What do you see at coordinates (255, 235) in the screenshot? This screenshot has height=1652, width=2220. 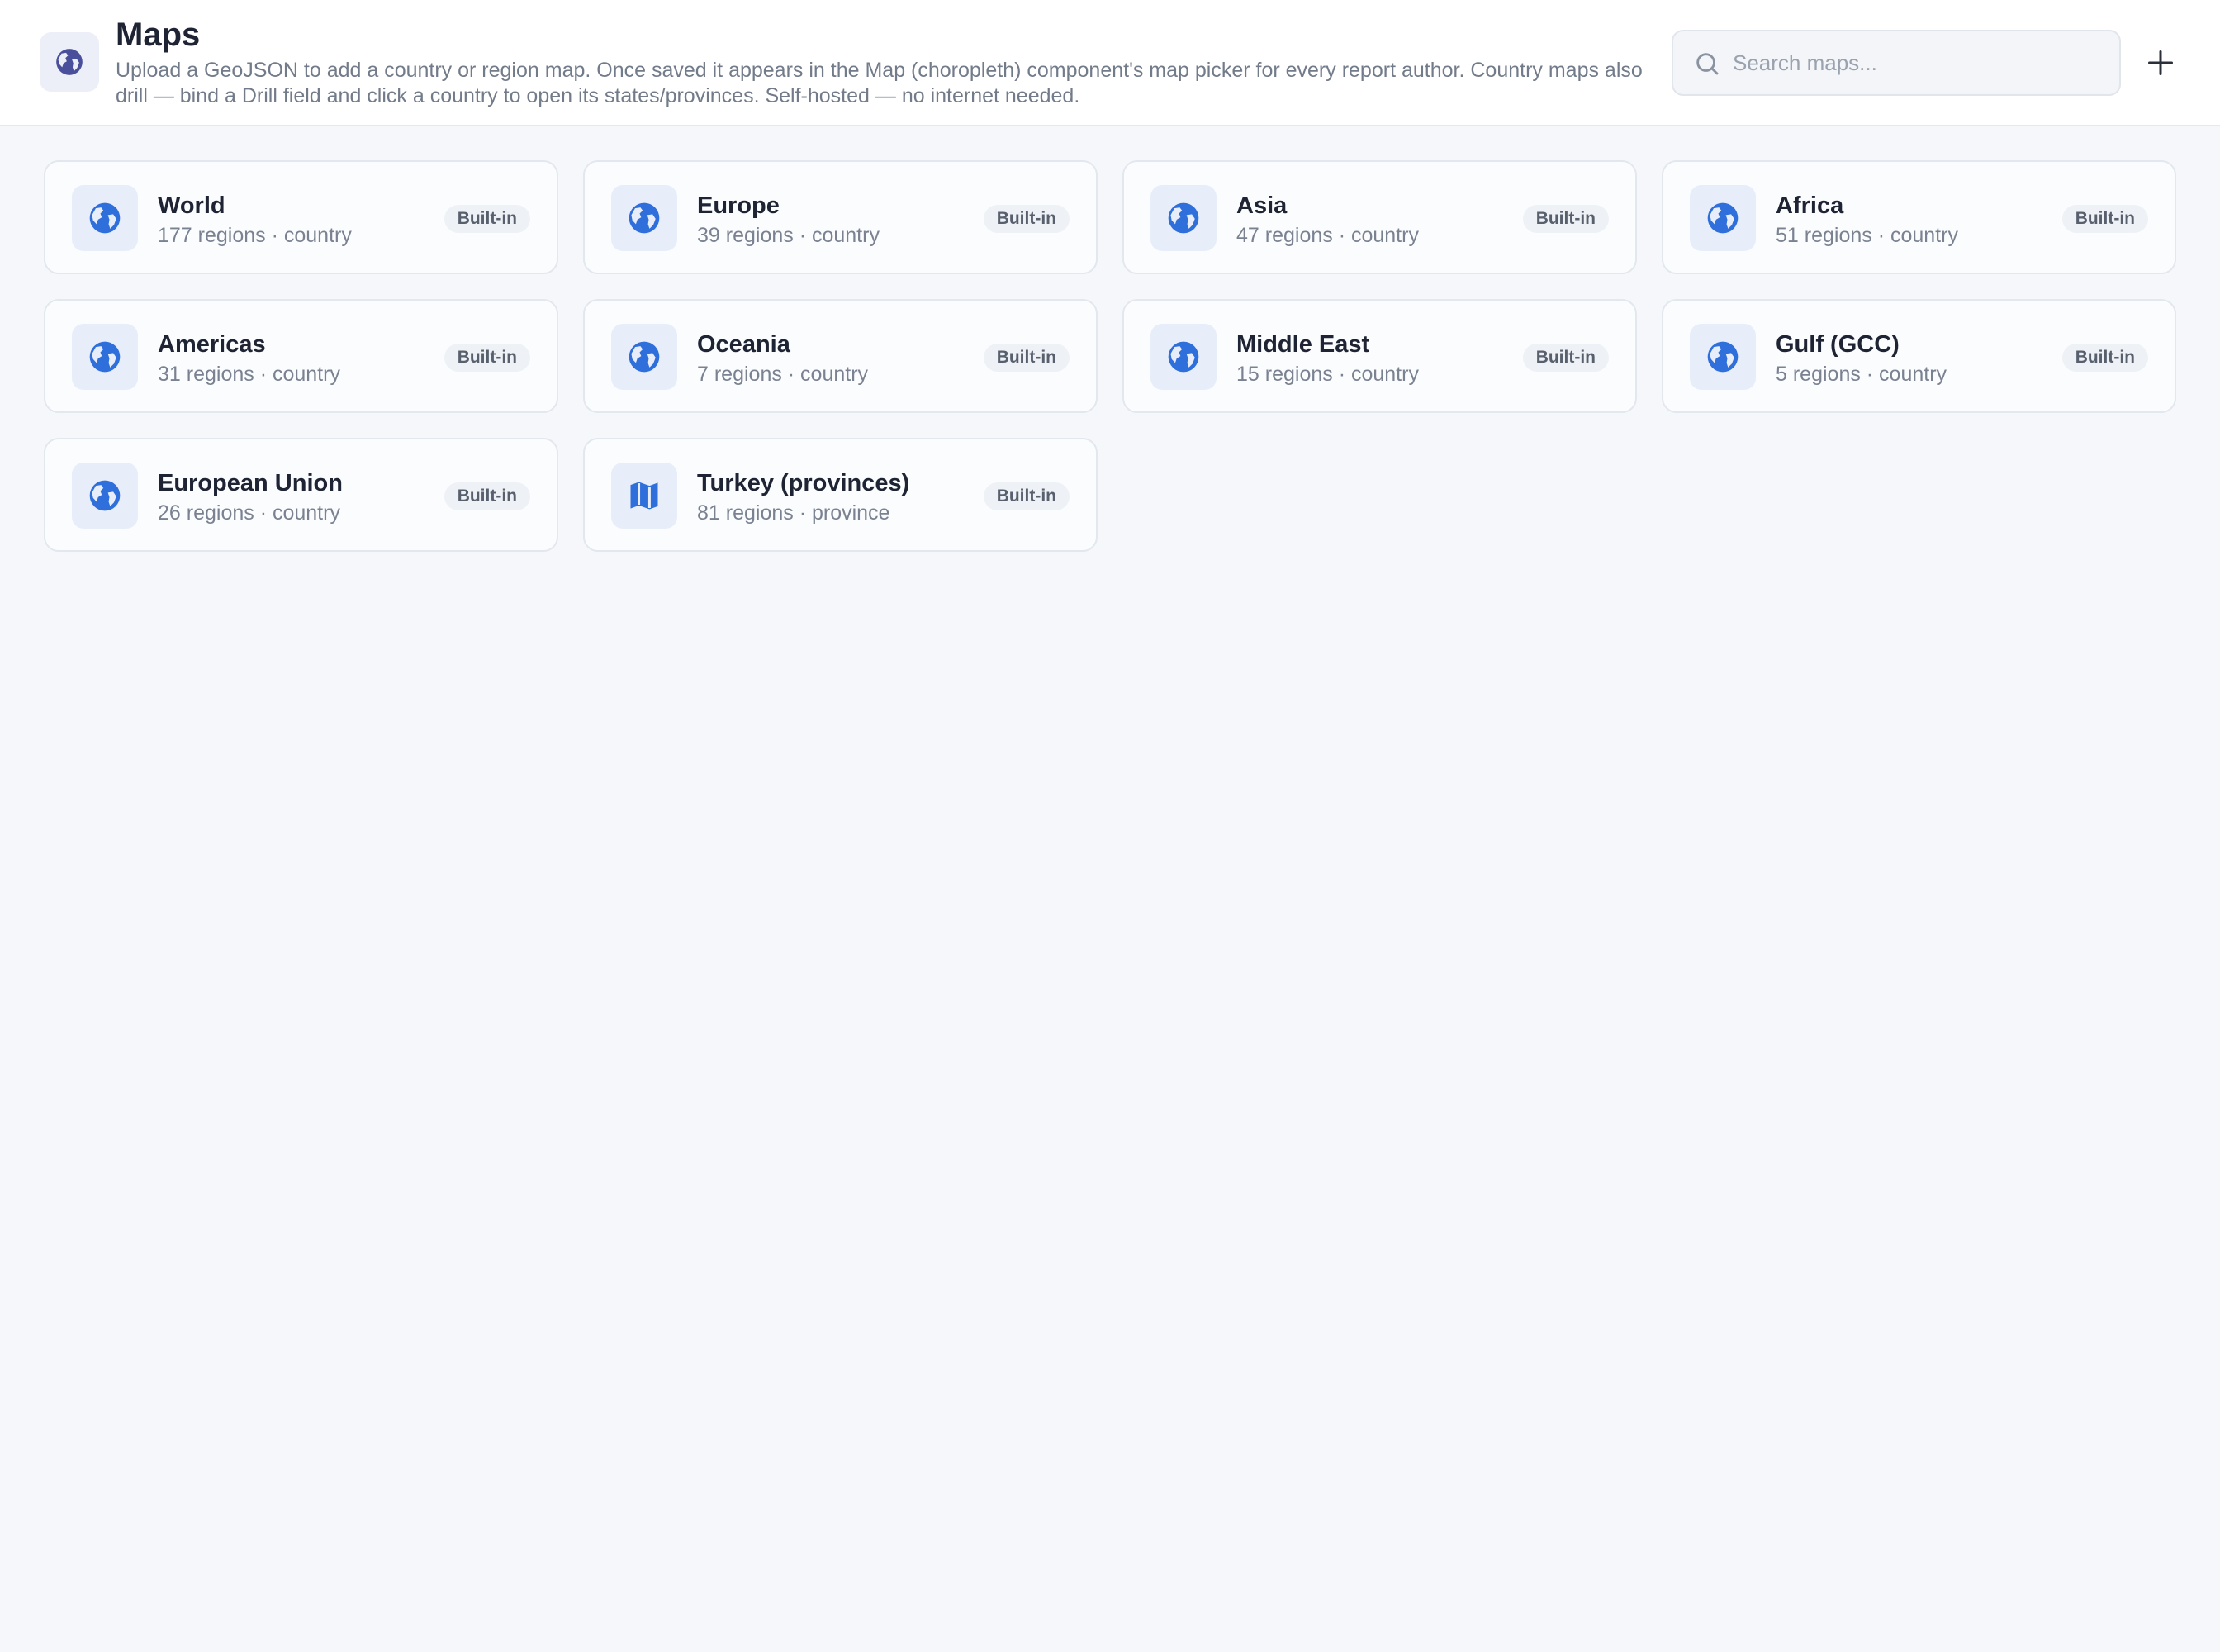 I see `map-card-subtitle: 177 regions · country` at bounding box center [255, 235].